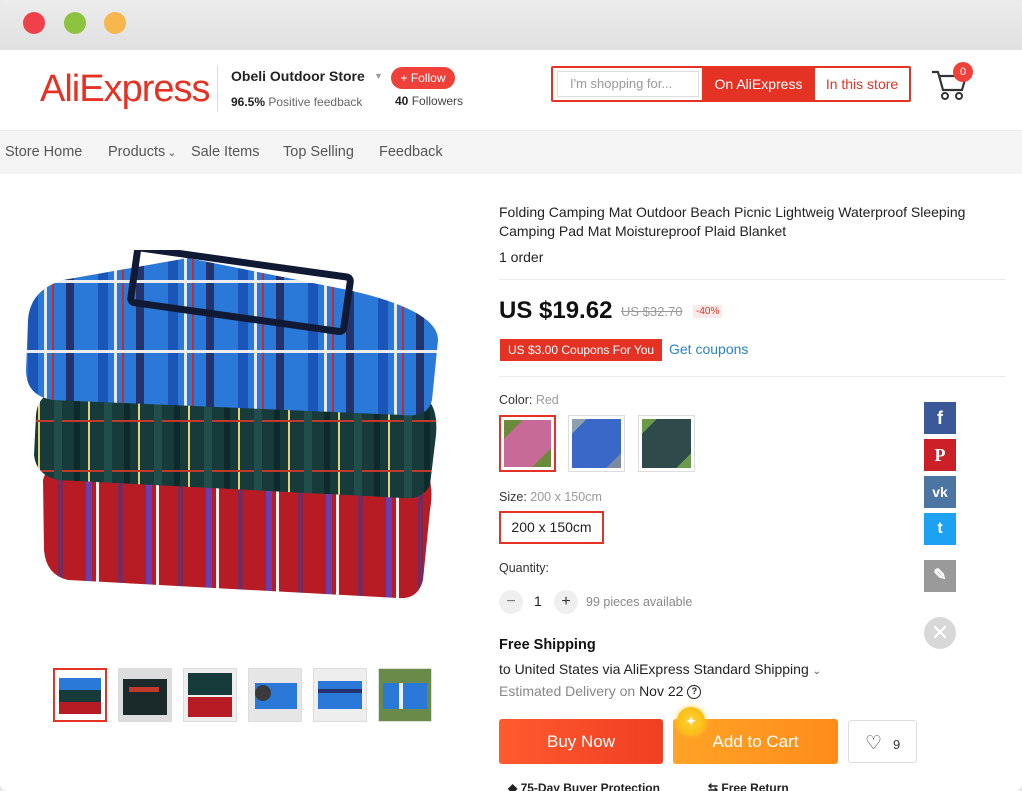 The width and height of the screenshot is (1022, 791). I want to click on quantity-label: Quantity:, so click(524, 568).